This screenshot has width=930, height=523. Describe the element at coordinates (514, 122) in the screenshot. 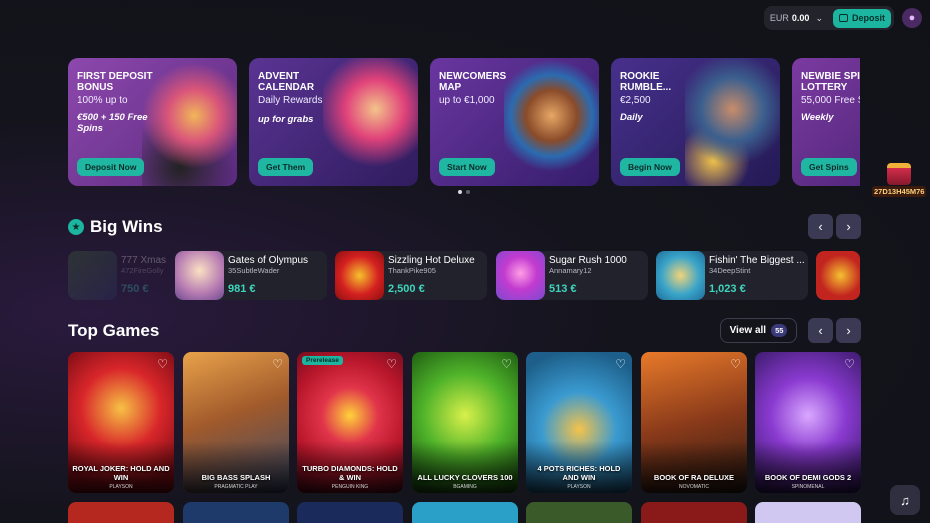

I see `promo-card: NEWCOMERS MAP up to €1,000 Start Now` at that location.